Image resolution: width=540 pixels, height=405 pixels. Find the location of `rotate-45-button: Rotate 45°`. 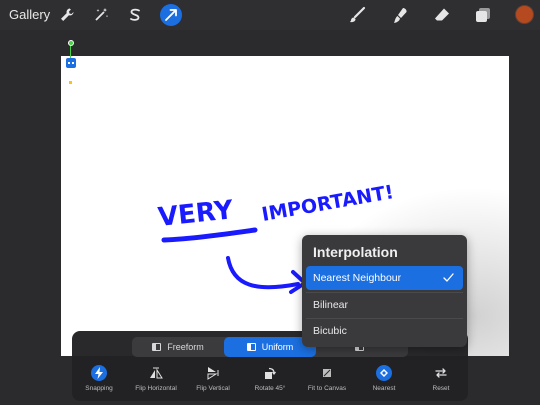

rotate-45-button: Rotate 45° is located at coordinates (270, 381).